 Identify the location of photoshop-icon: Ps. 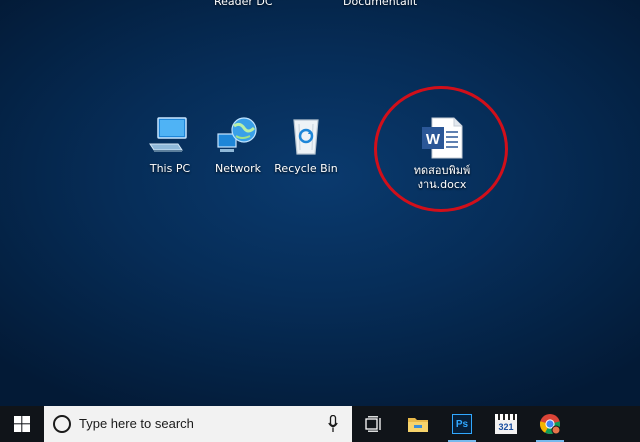
(462, 424).